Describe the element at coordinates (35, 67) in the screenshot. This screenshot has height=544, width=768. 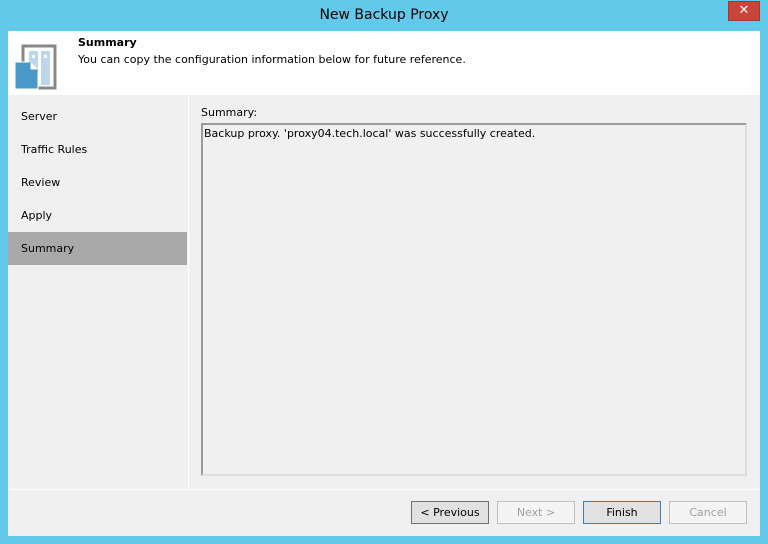
I see `proxy-wizard-icon` at that location.